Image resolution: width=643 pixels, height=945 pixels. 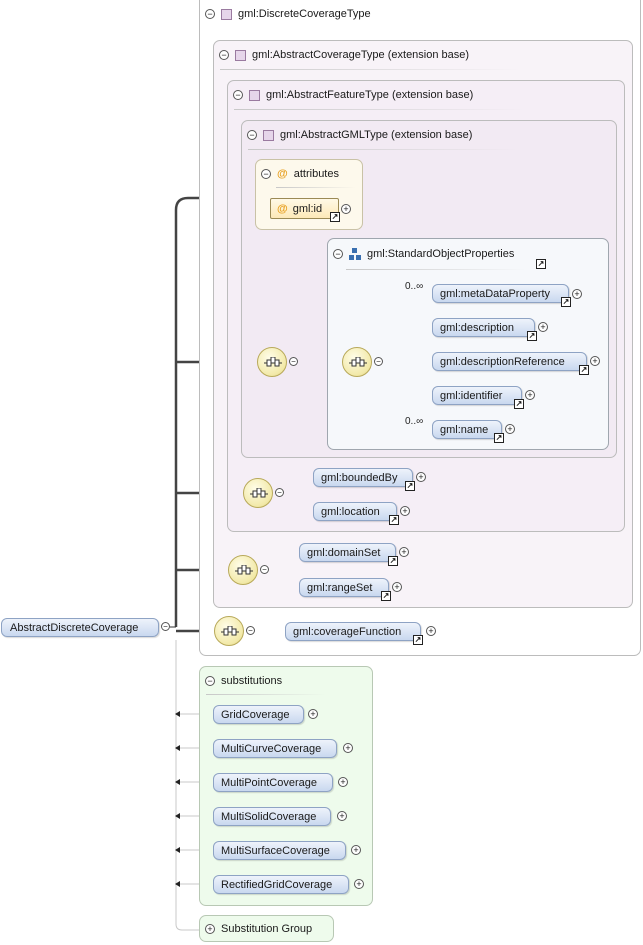 I want to click on element-label: GridCoverage, so click(x=255, y=715).